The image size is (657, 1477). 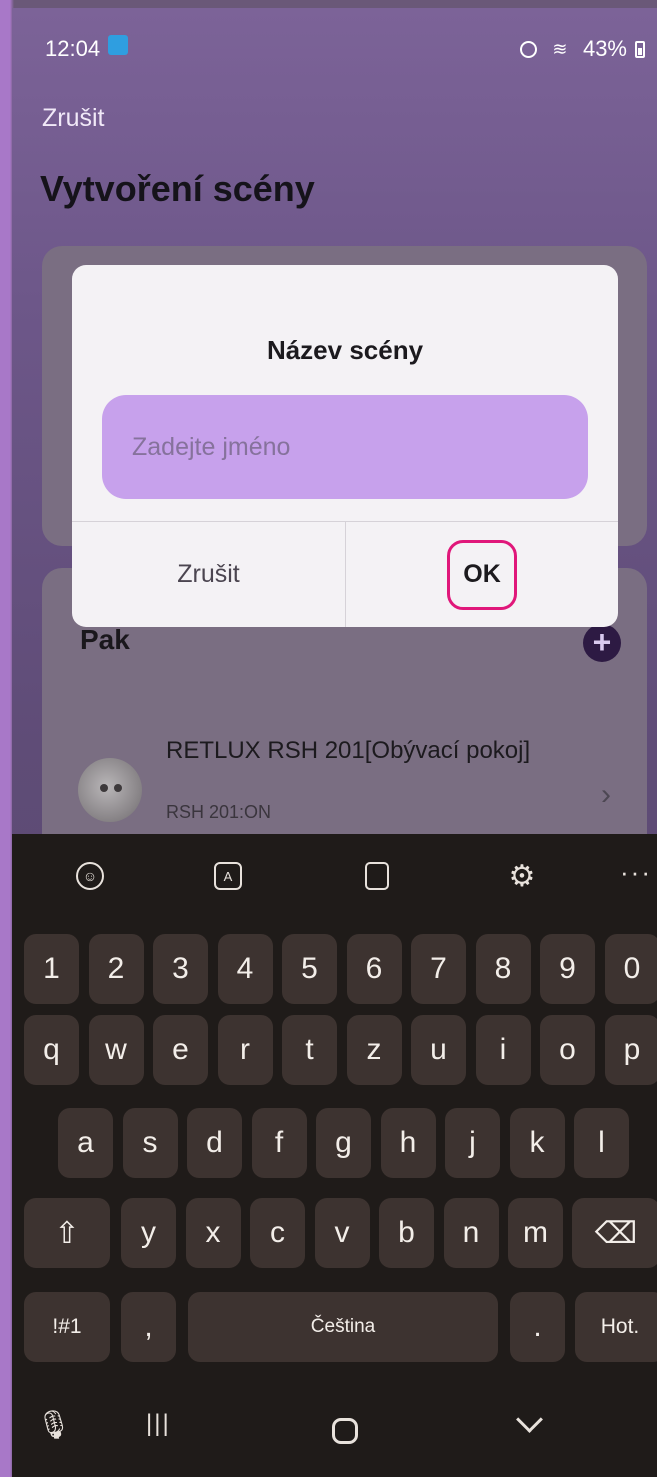 What do you see at coordinates (214, 1143) in the screenshot?
I see `key-d: d` at bounding box center [214, 1143].